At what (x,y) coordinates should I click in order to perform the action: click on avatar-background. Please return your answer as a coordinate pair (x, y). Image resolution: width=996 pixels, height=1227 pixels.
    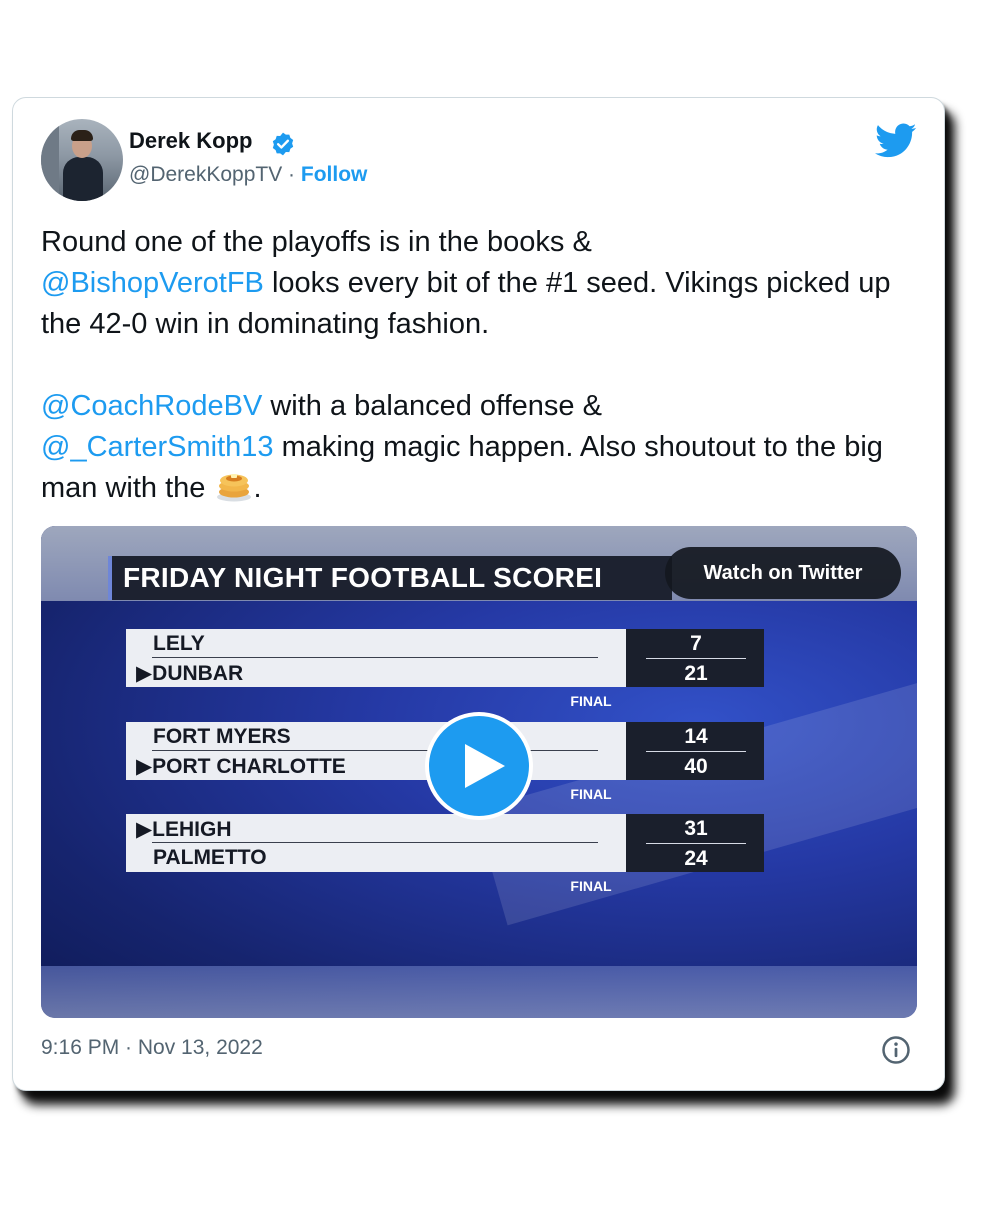
    Looking at the image, I should click on (50, 160).